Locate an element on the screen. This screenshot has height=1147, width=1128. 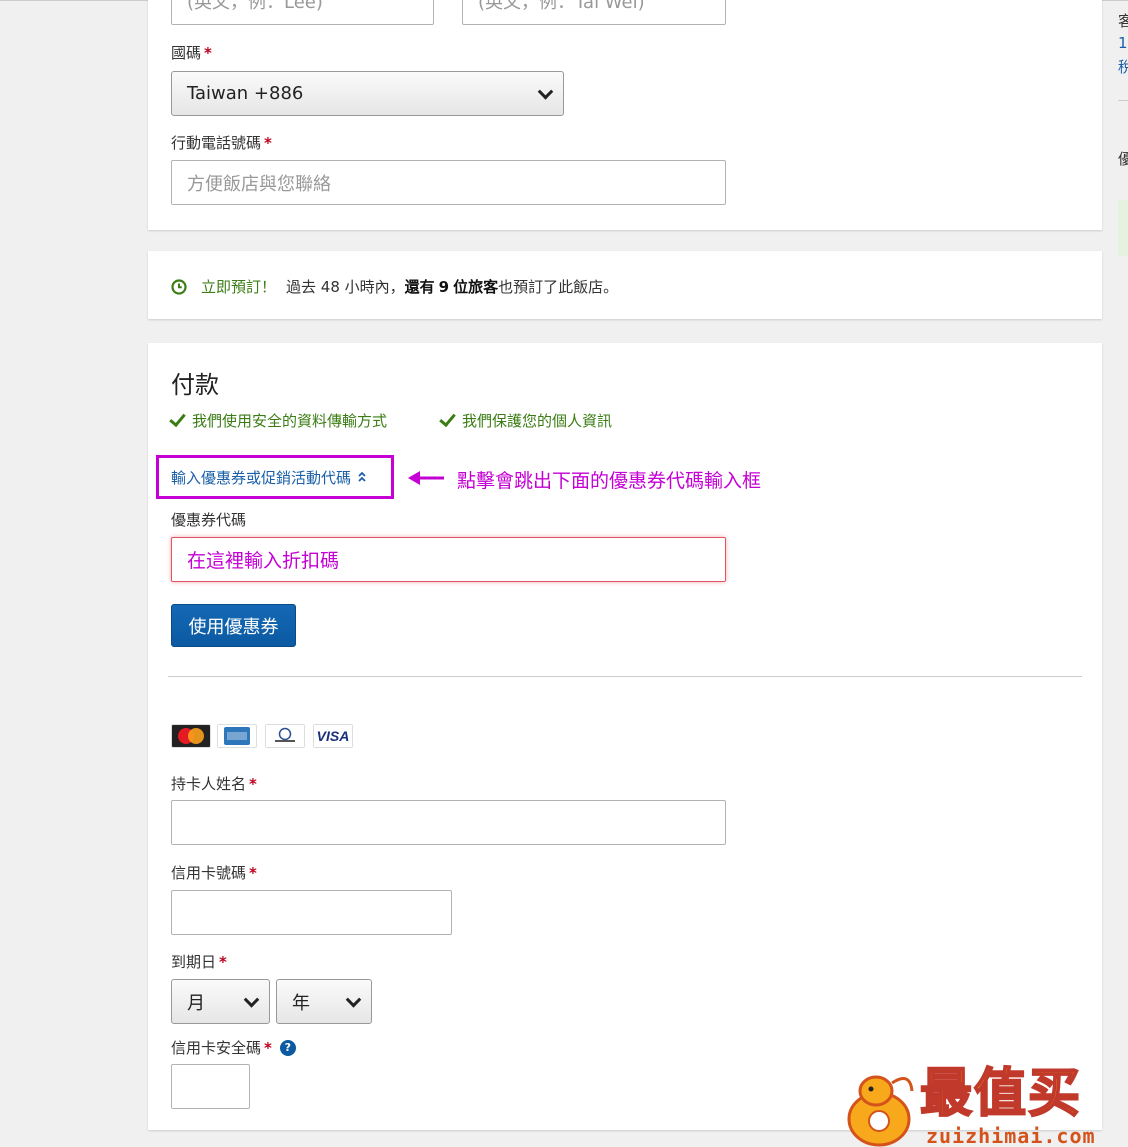
sidebar-text-3: 稅 is located at coordinates (1123, 66).